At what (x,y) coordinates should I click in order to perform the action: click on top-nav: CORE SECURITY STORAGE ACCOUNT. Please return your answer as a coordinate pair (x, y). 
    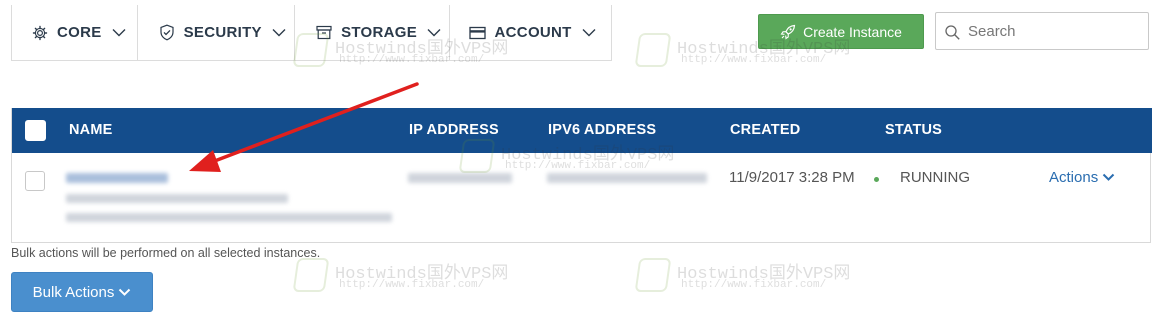
    Looking at the image, I should click on (311, 33).